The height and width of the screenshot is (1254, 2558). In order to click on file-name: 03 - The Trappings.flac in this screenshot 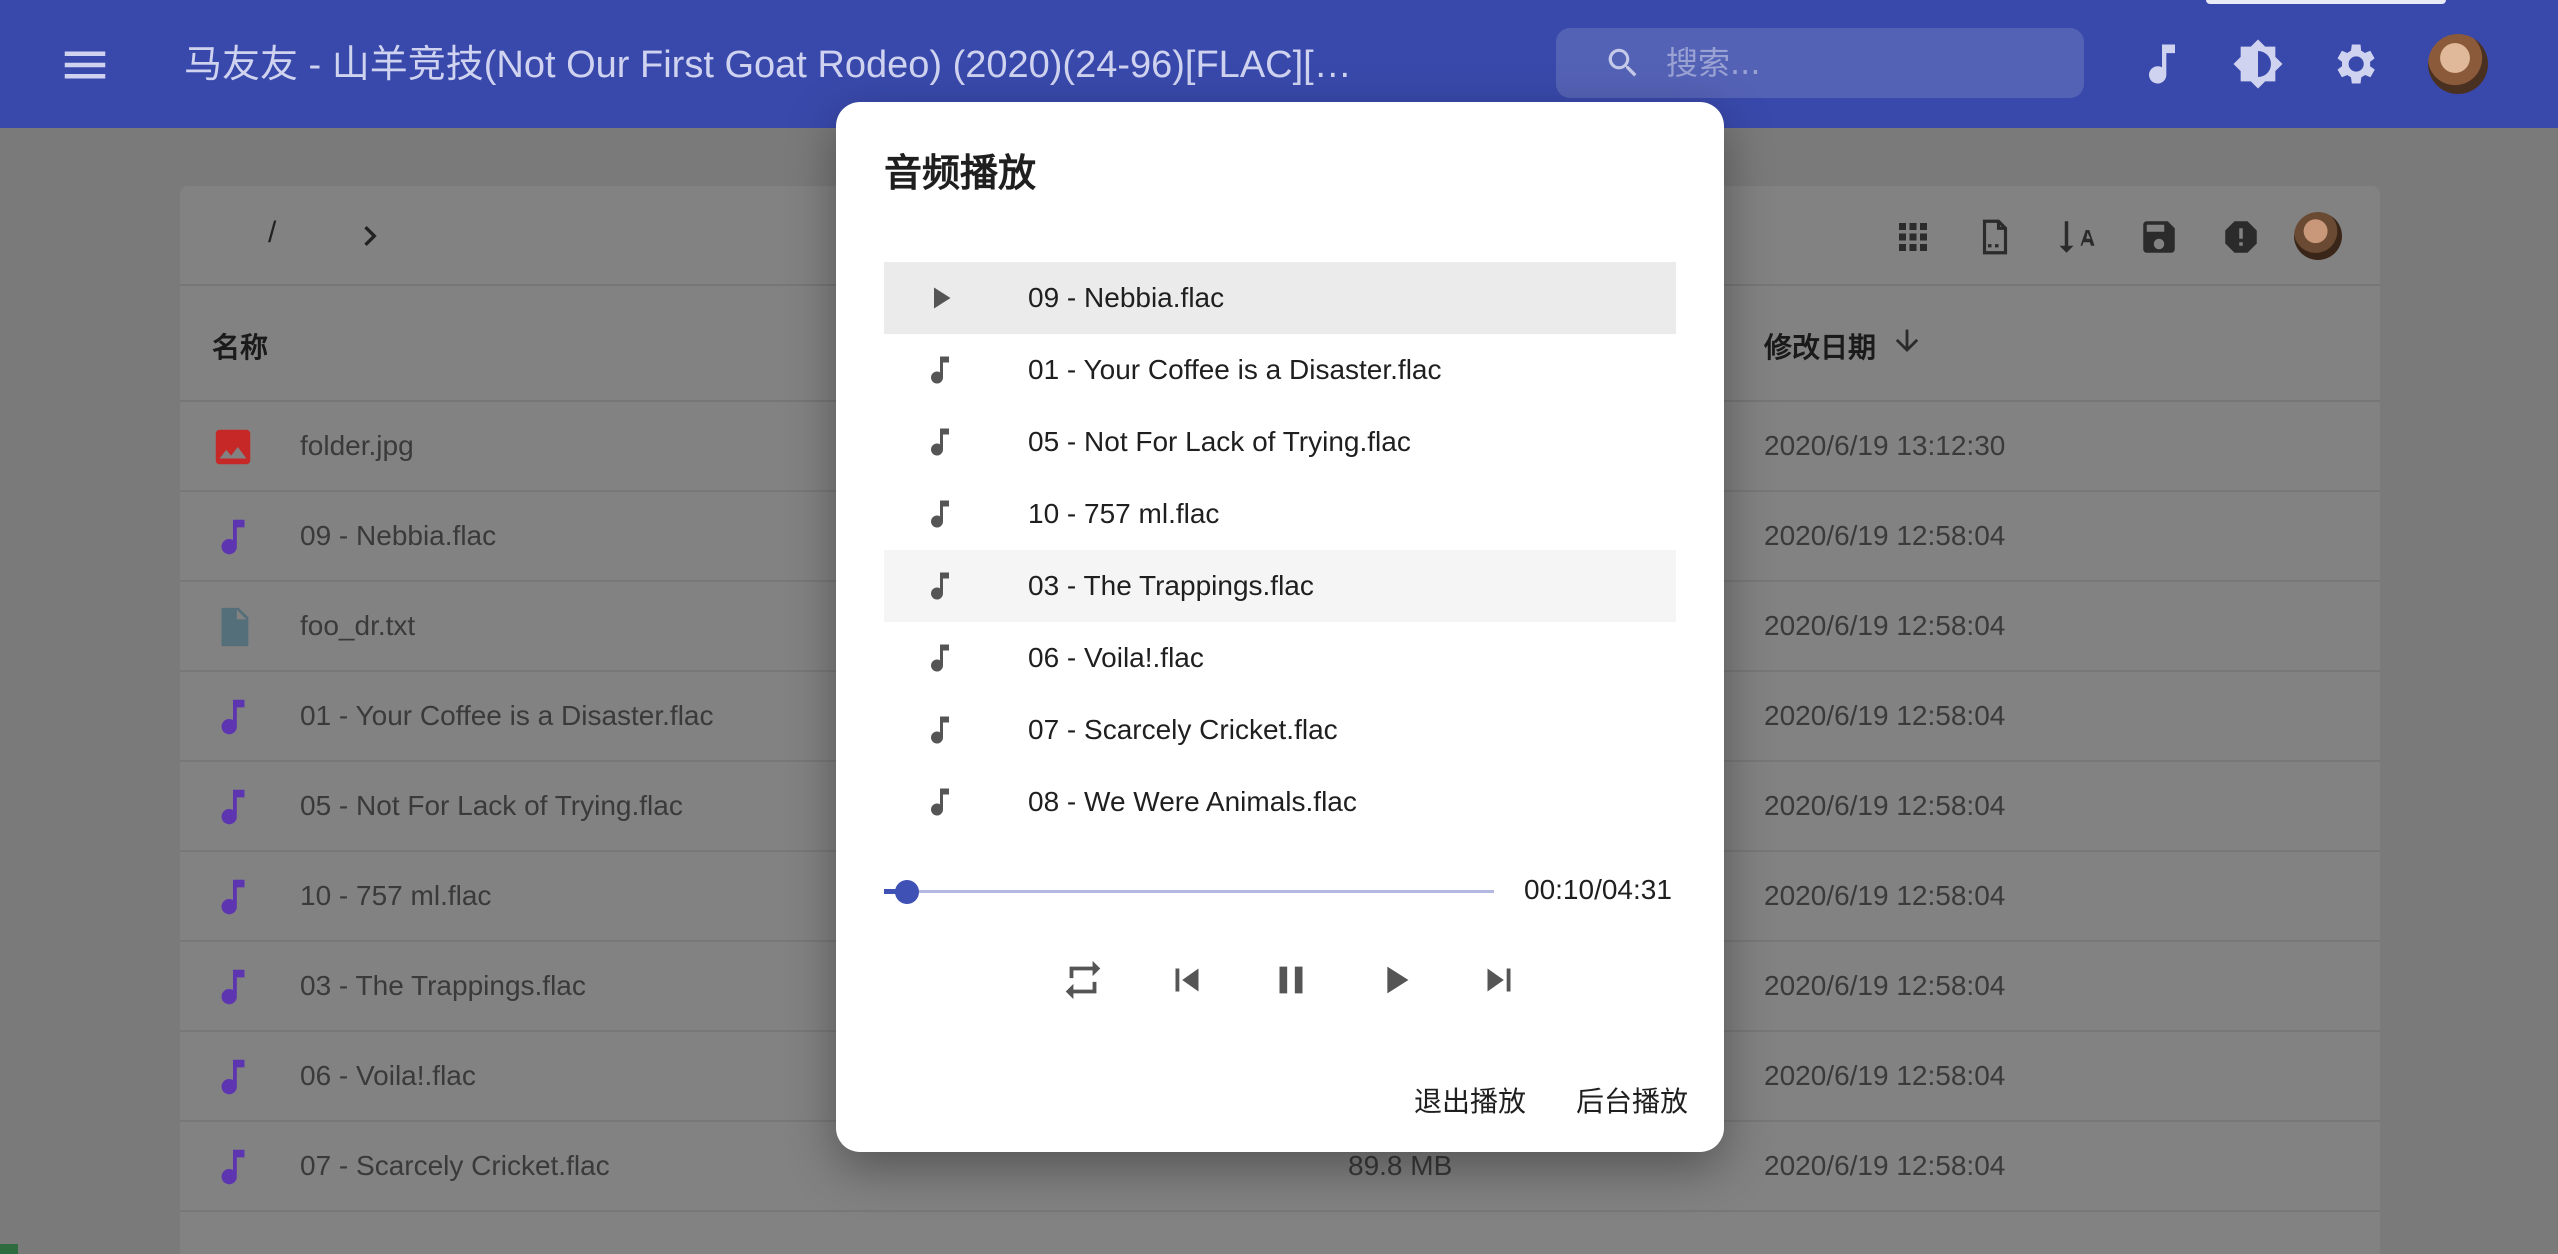, I will do `click(443, 985)`.